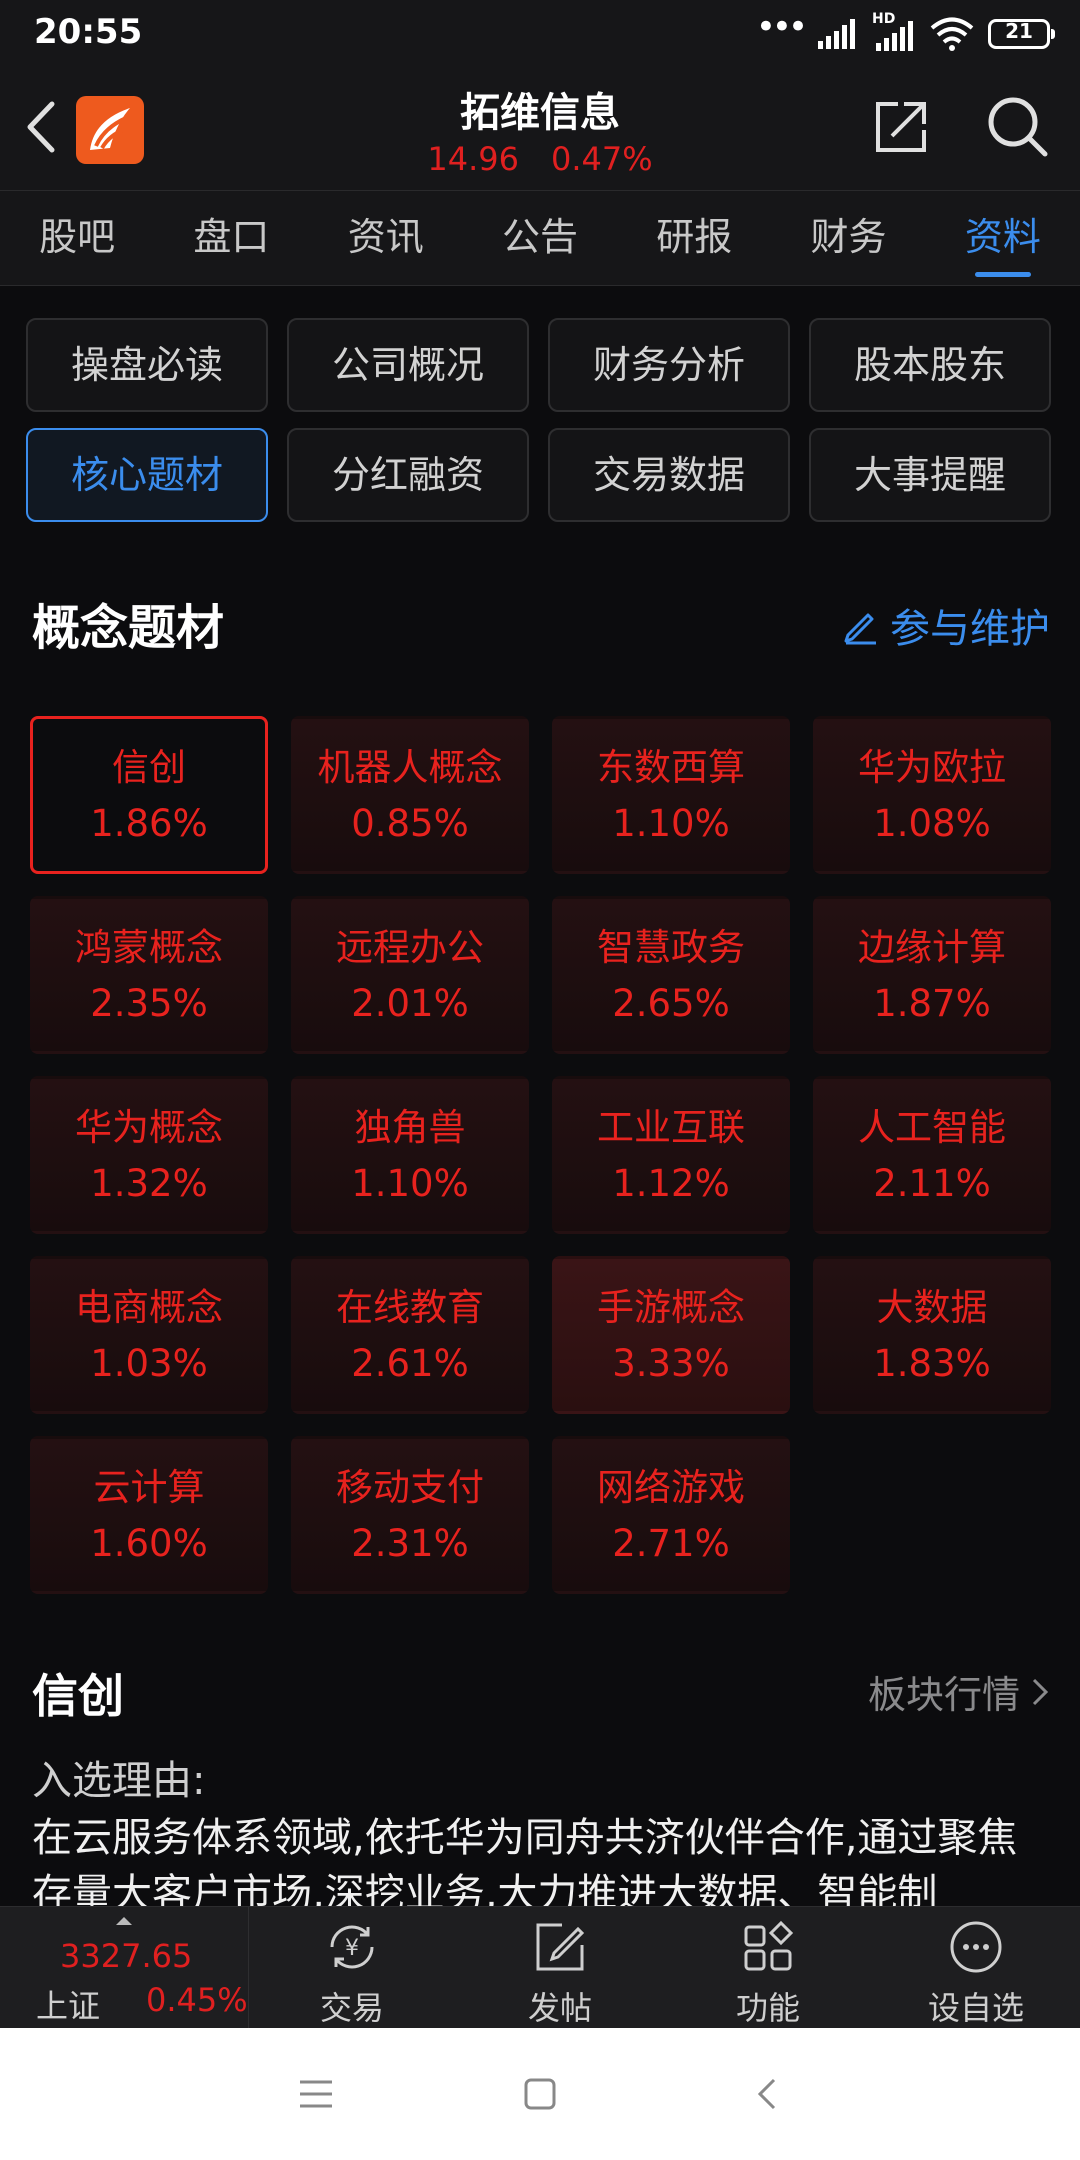  Describe the element at coordinates (68, 2006) in the screenshot. I see `index-name: 上证` at that location.